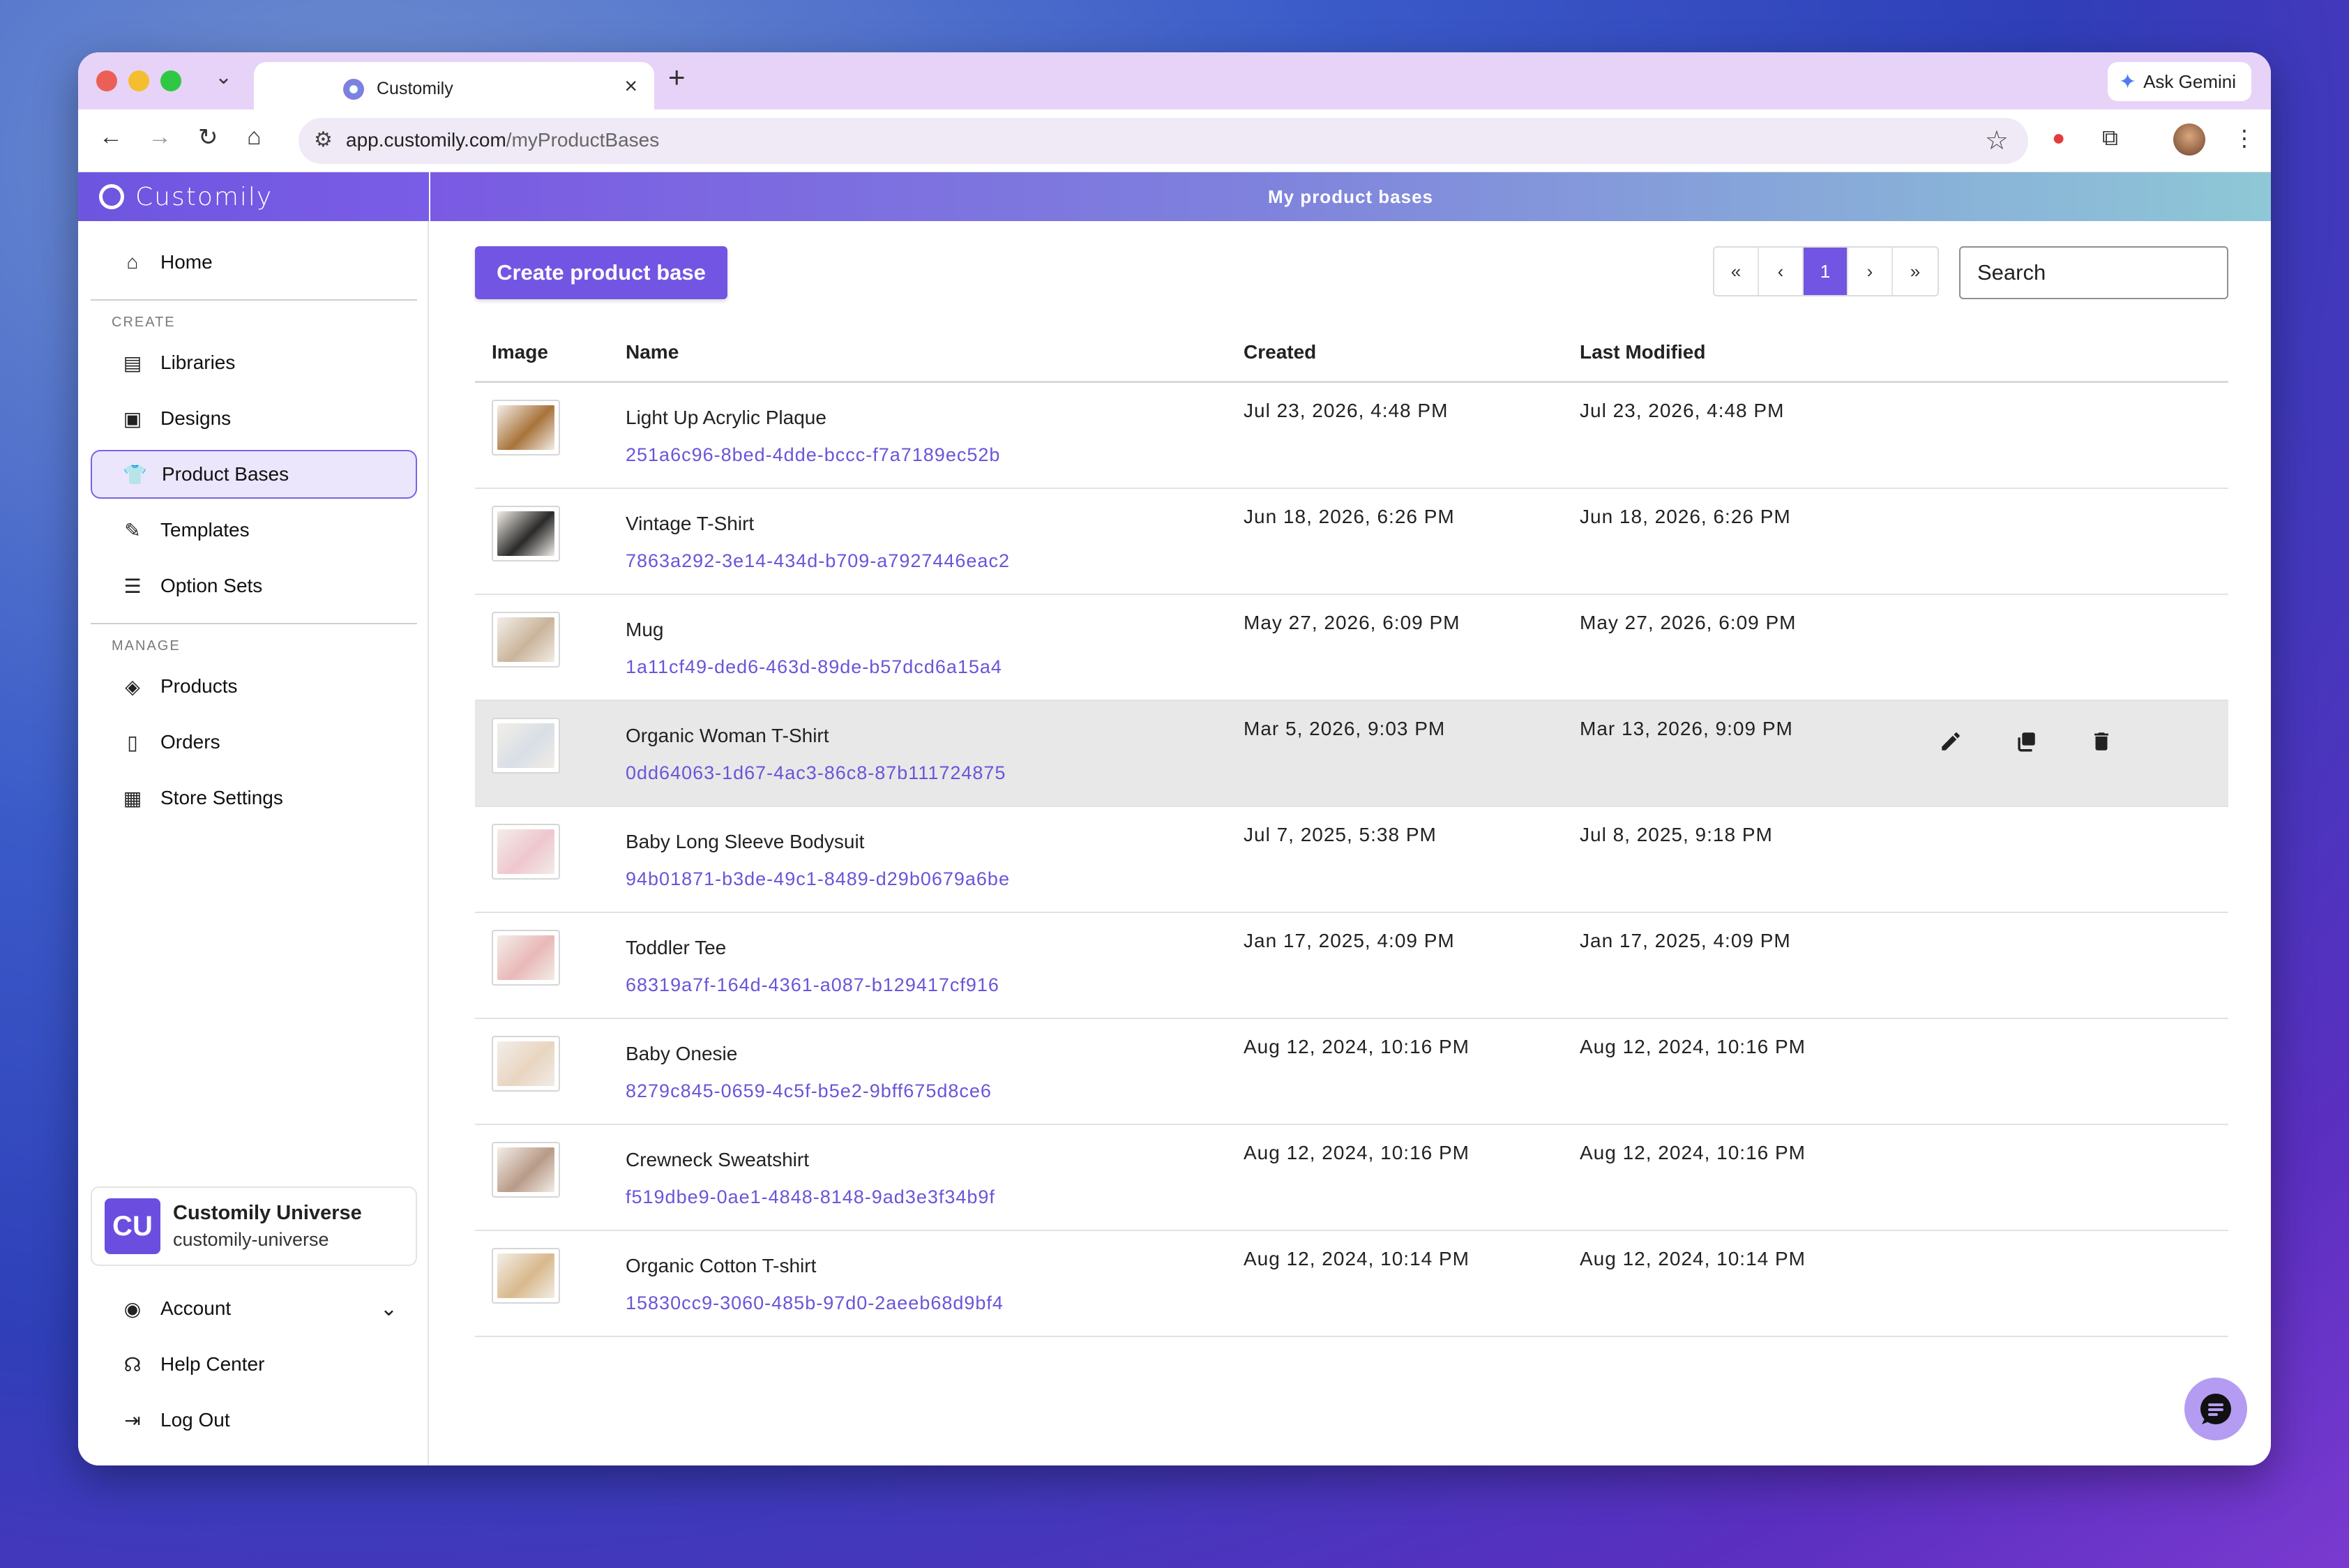 This screenshot has width=2349, height=1568. I want to click on product-name: Mug, so click(644, 630).